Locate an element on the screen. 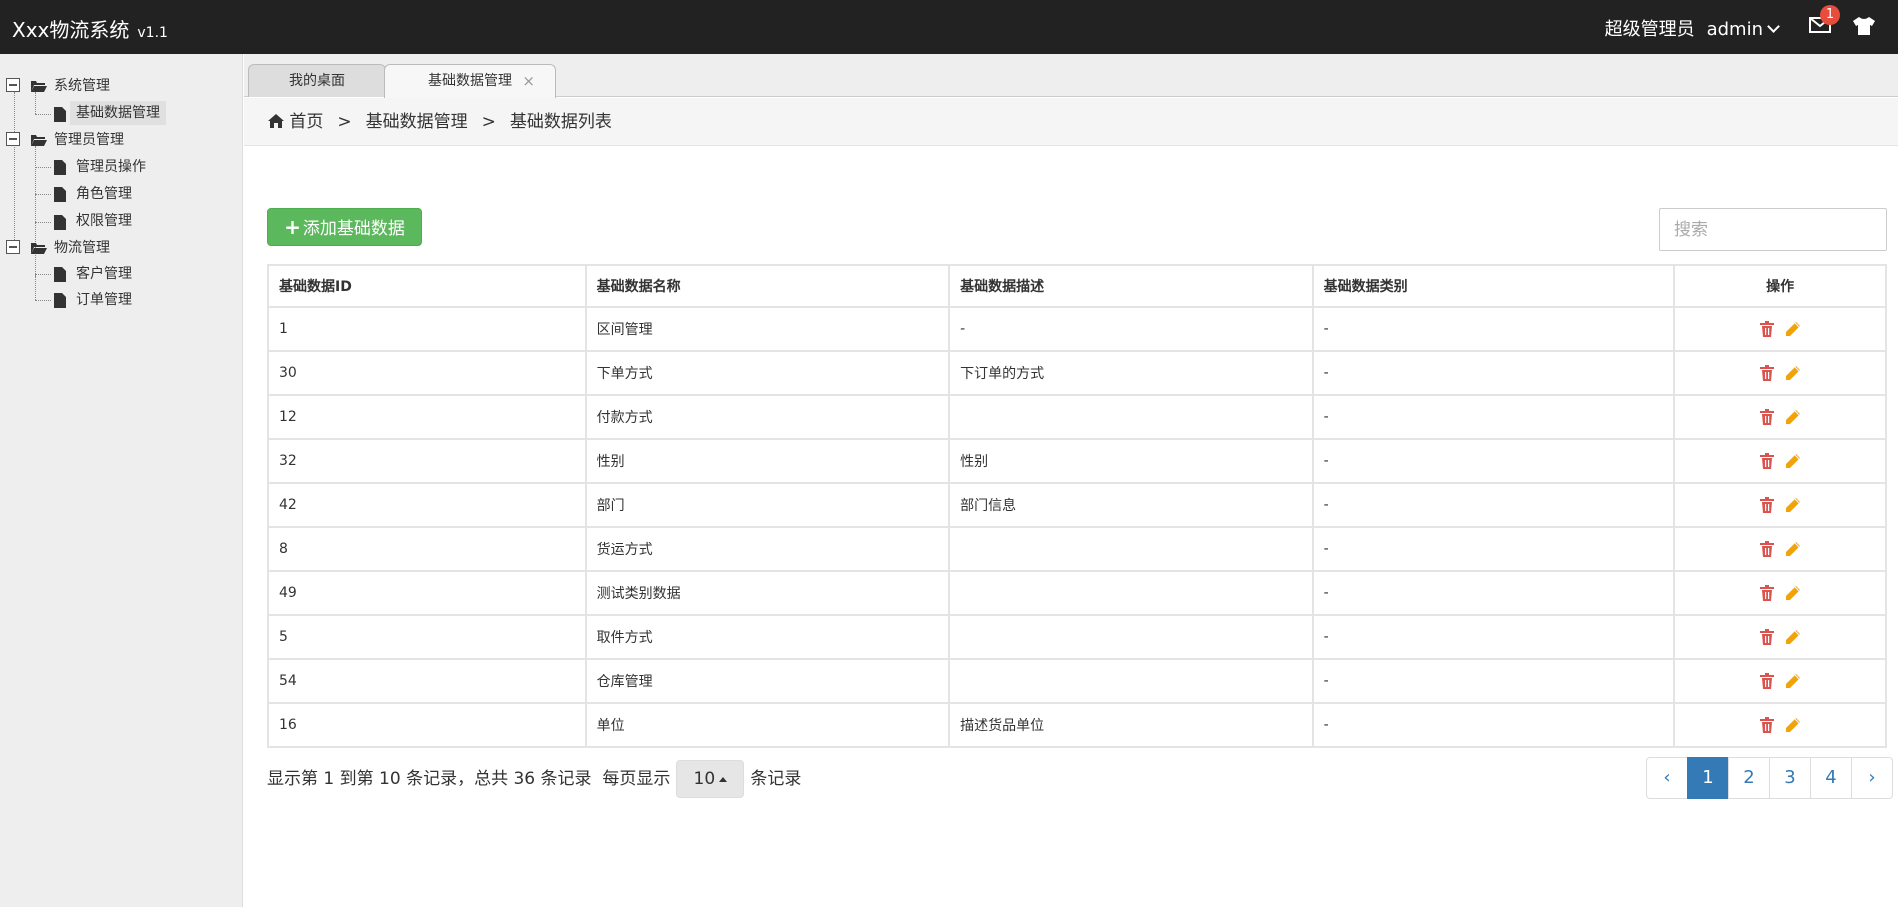 The height and width of the screenshot is (907, 1898). chevron-down-icon is located at coordinates (1773, 26).